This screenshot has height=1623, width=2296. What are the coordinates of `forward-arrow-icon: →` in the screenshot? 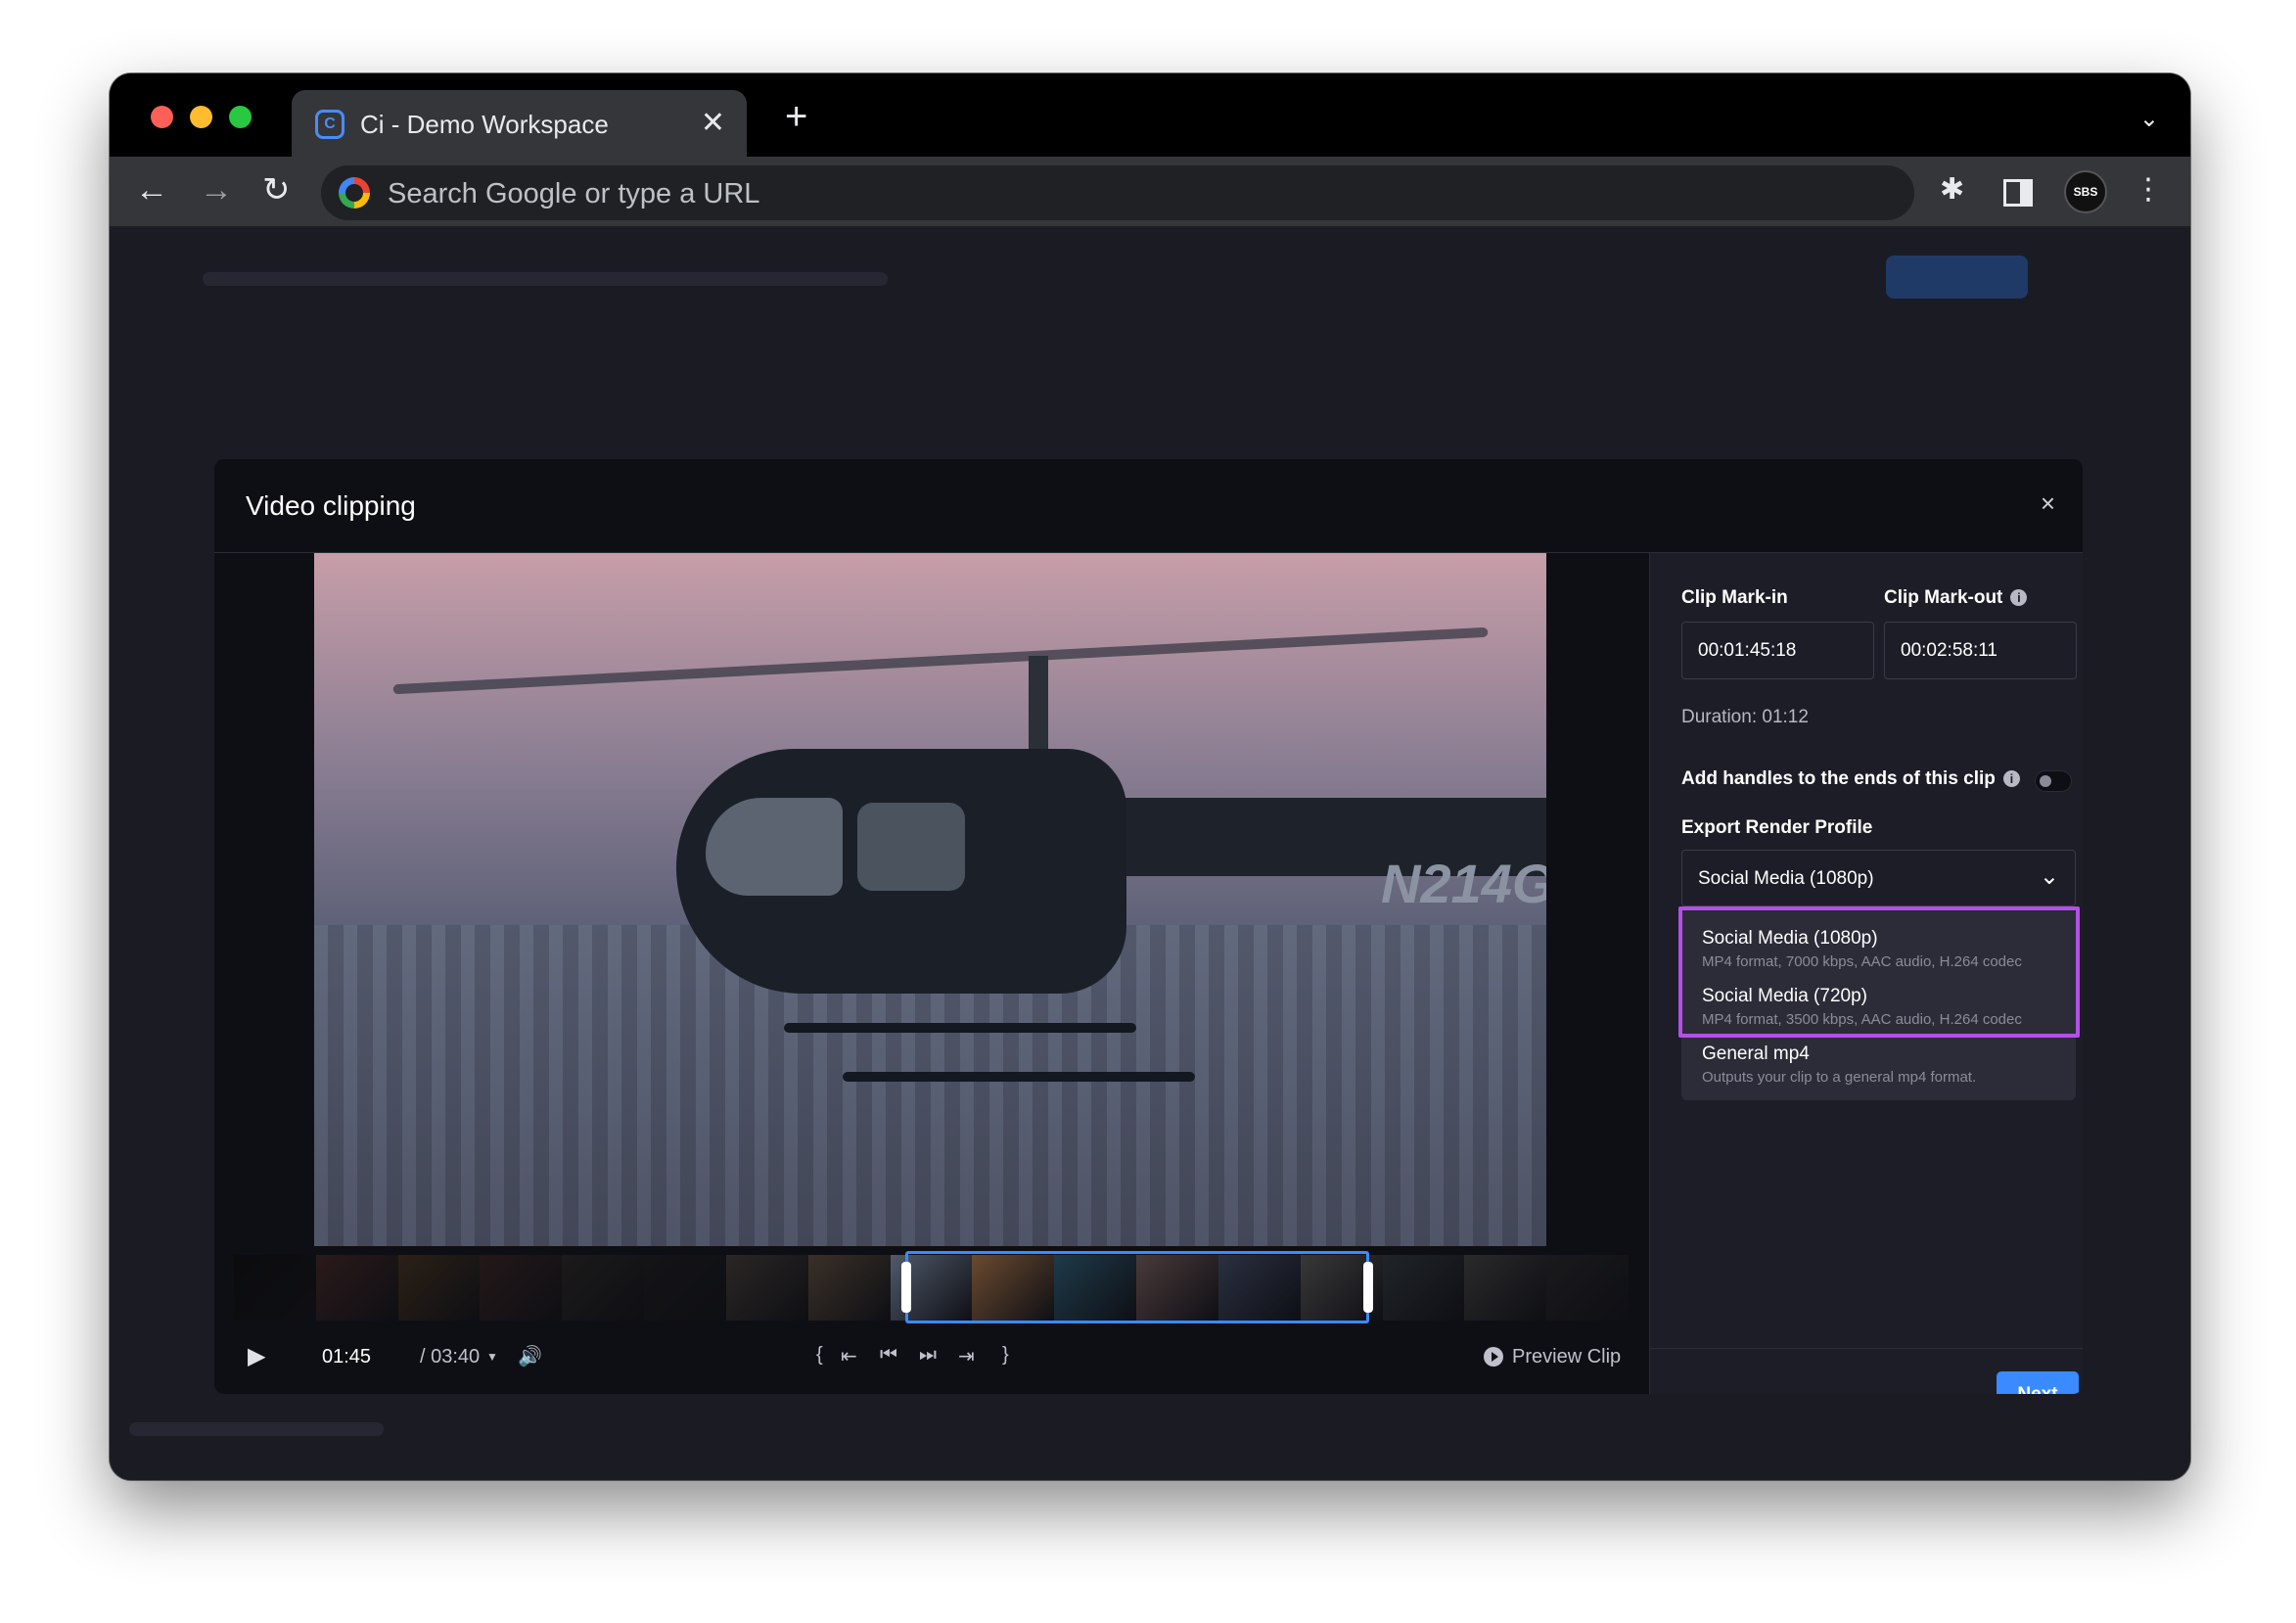 It's located at (216, 189).